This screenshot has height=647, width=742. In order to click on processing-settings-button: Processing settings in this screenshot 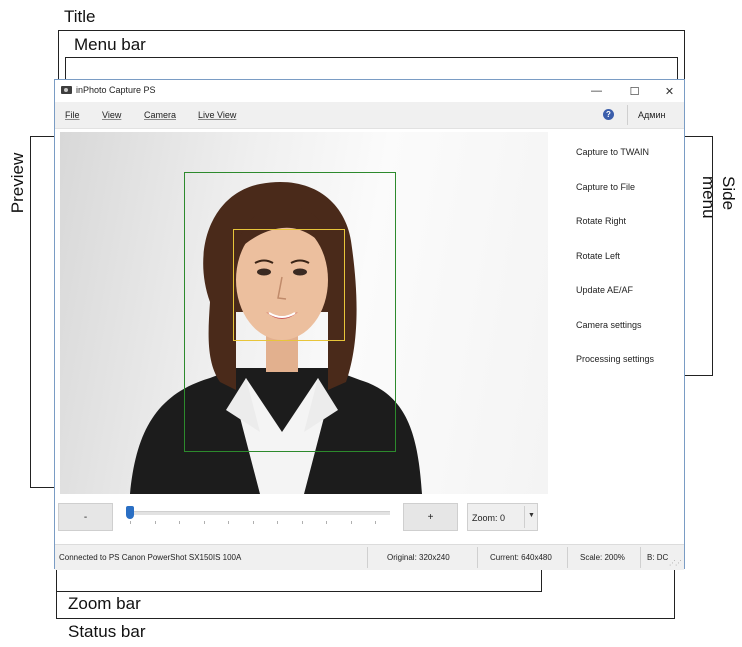, I will do `click(615, 359)`.